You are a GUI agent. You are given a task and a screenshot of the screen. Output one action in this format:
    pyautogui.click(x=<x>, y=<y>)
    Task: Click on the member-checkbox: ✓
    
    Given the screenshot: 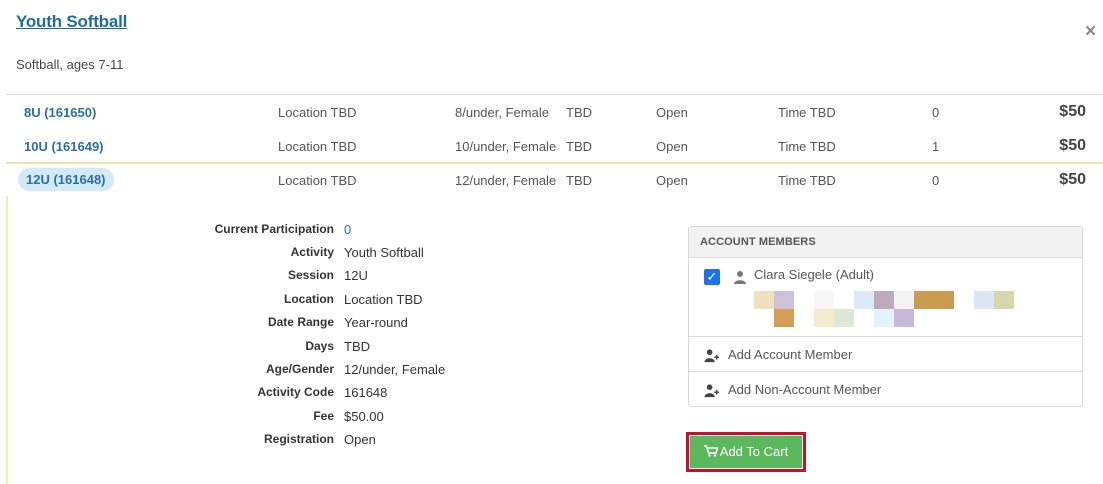 What is the action you would take?
    pyautogui.click(x=712, y=277)
    